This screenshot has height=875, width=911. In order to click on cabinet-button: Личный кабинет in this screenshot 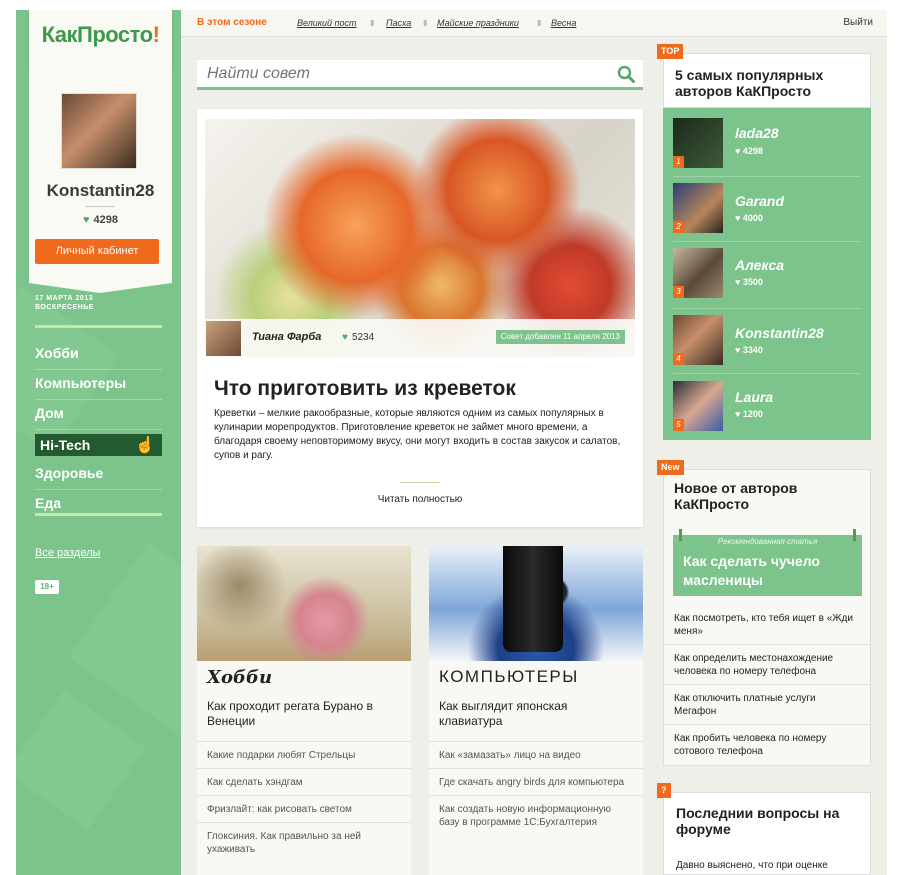, I will do `click(97, 251)`.